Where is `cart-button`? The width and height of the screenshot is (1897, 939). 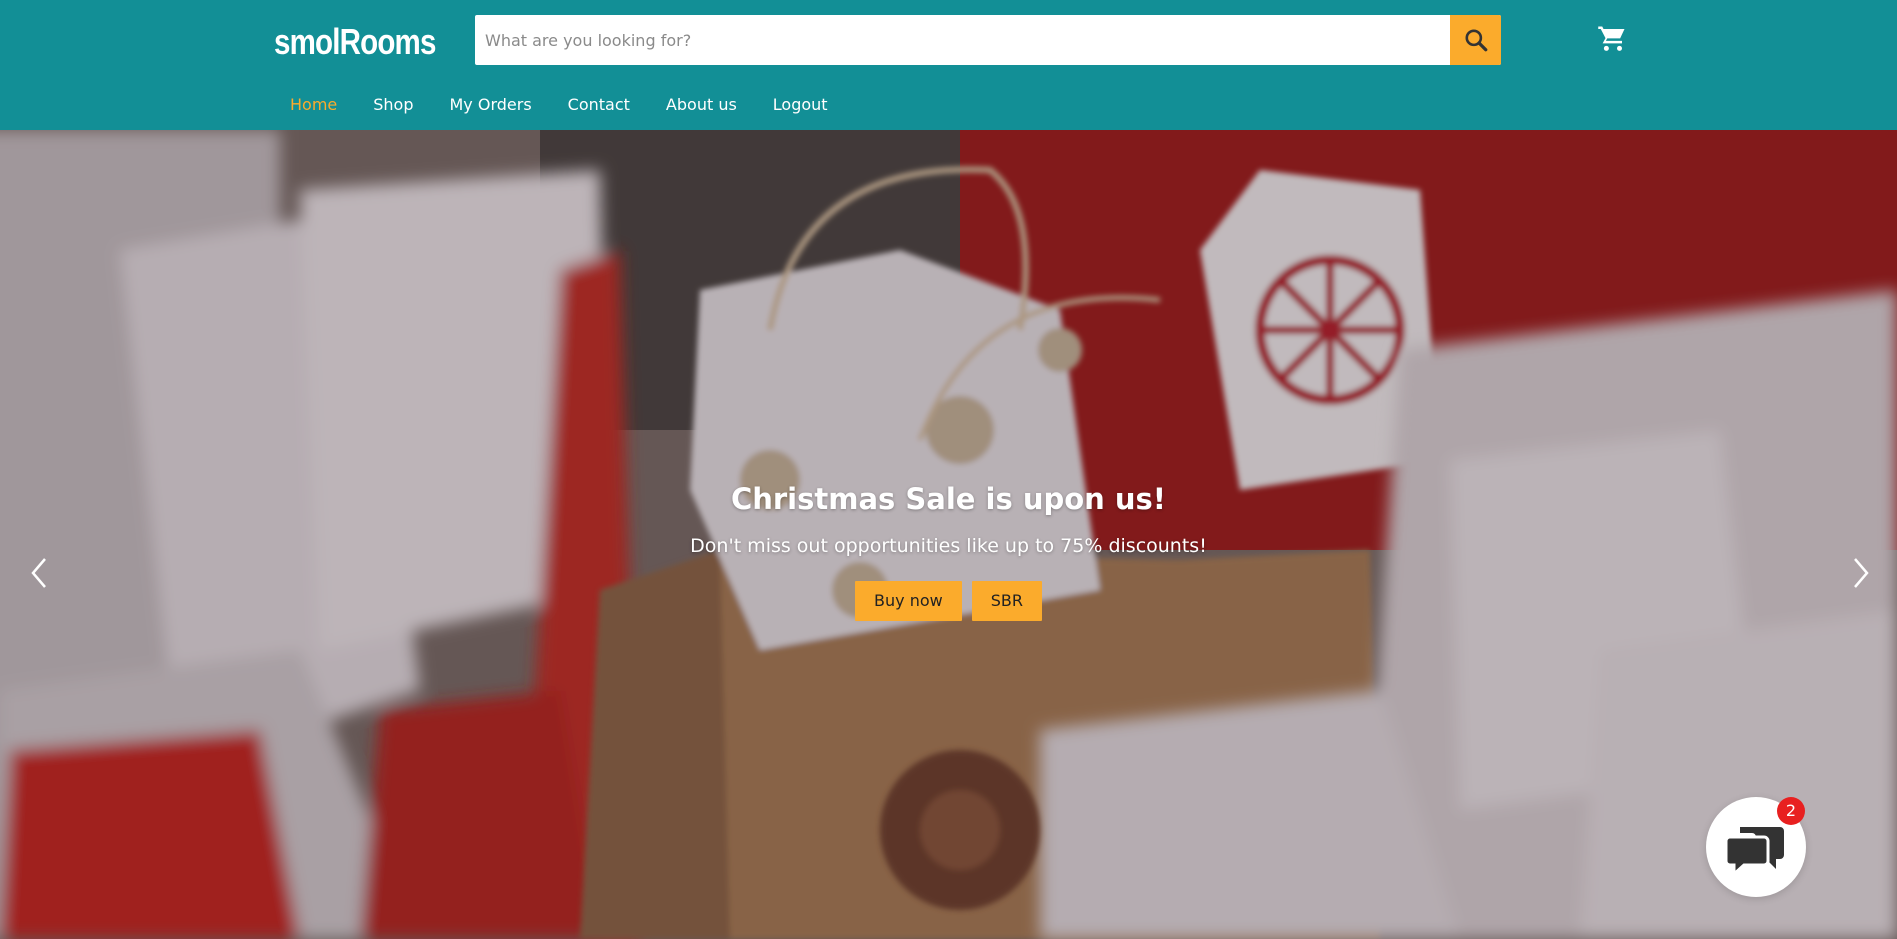
cart-button is located at coordinates (1612, 39).